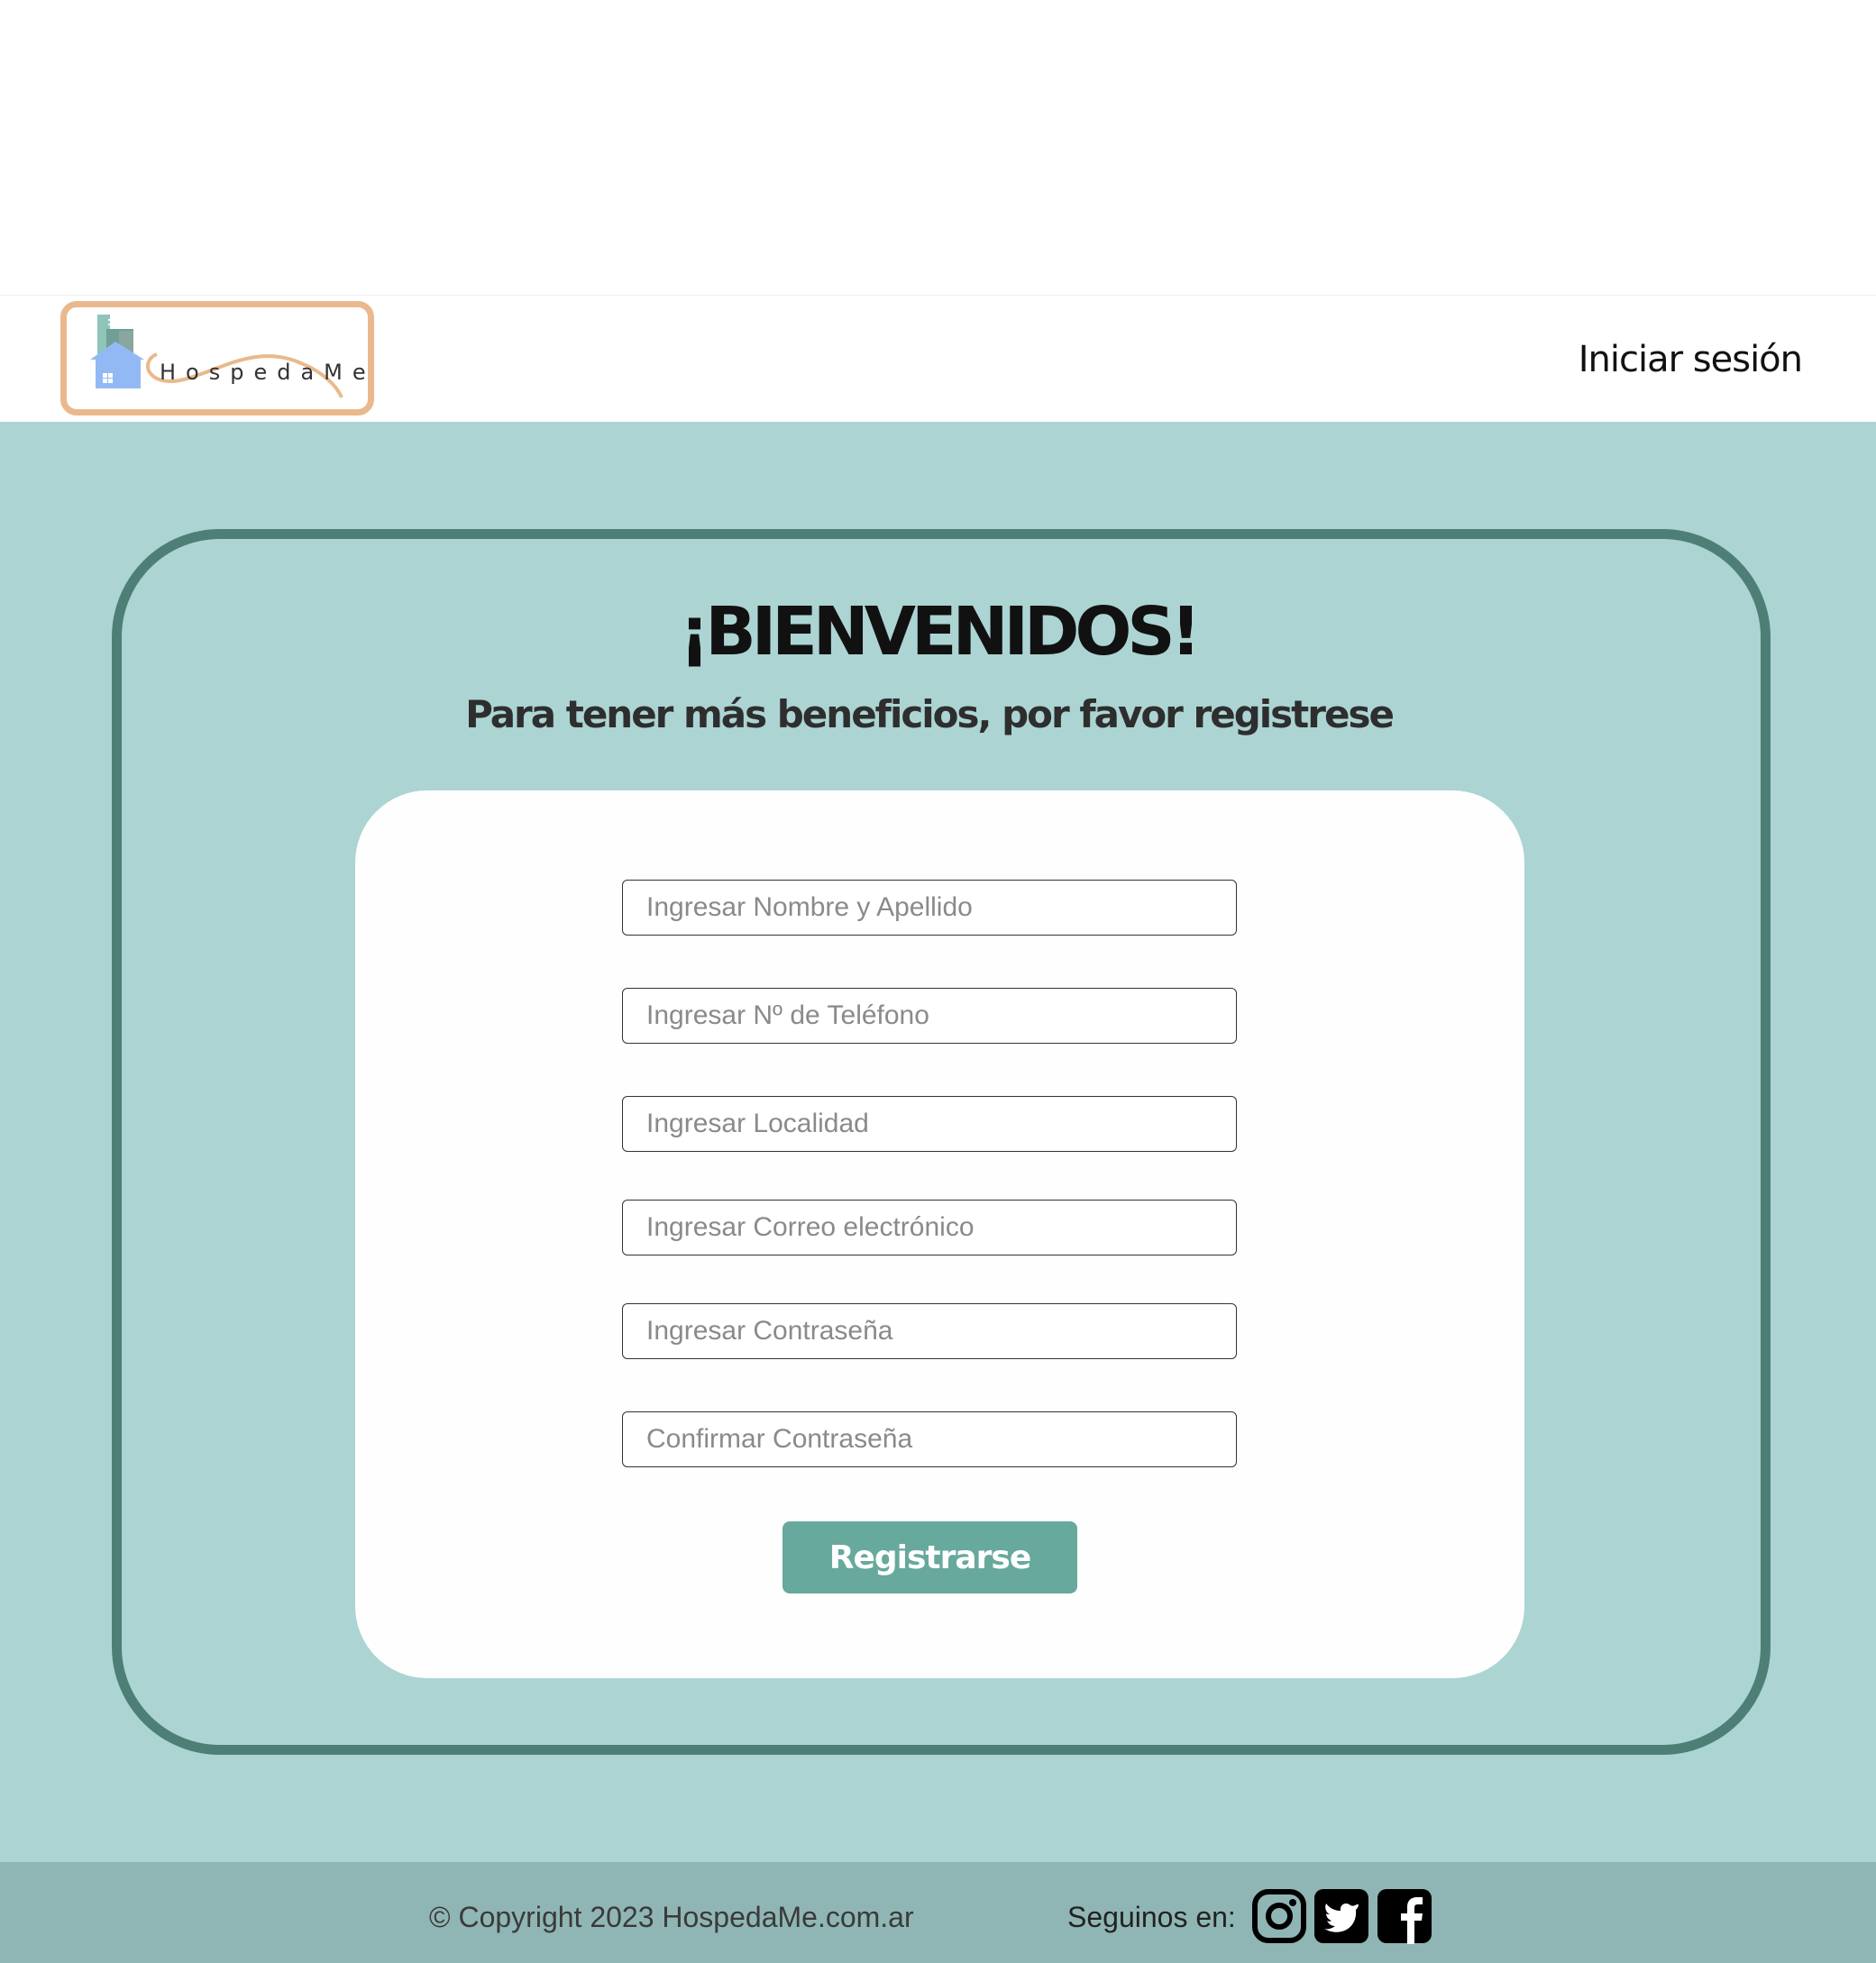 This screenshot has width=1876, height=1963. I want to click on email-input, so click(929, 1227).